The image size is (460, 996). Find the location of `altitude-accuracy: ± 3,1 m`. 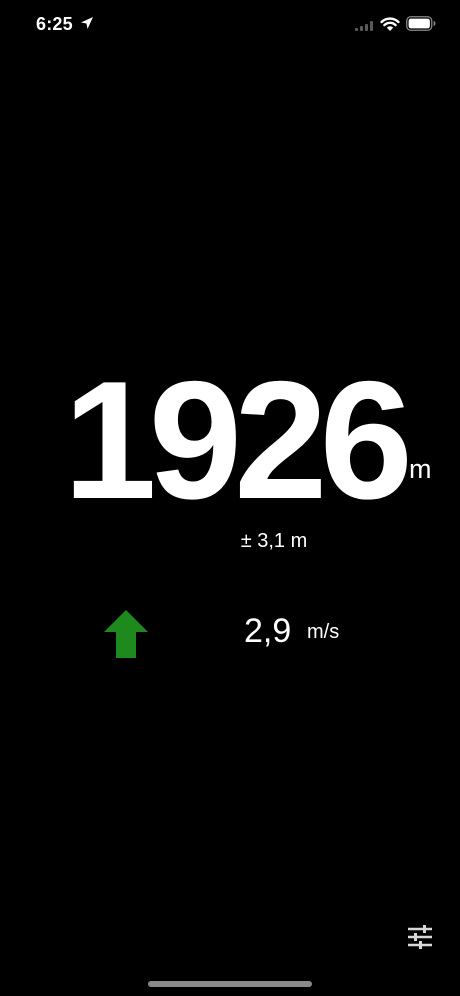

altitude-accuracy: ± 3,1 m is located at coordinates (274, 541).